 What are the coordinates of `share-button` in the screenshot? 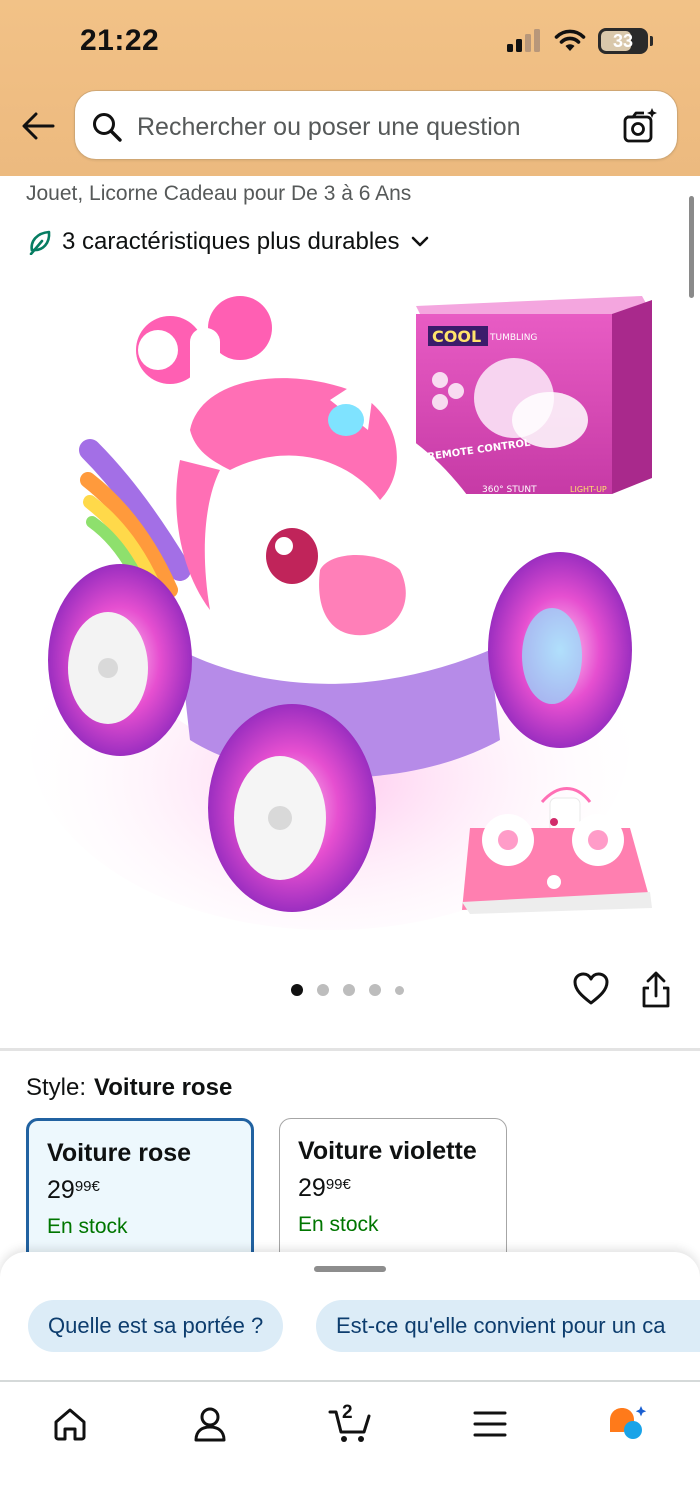 It's located at (656, 992).